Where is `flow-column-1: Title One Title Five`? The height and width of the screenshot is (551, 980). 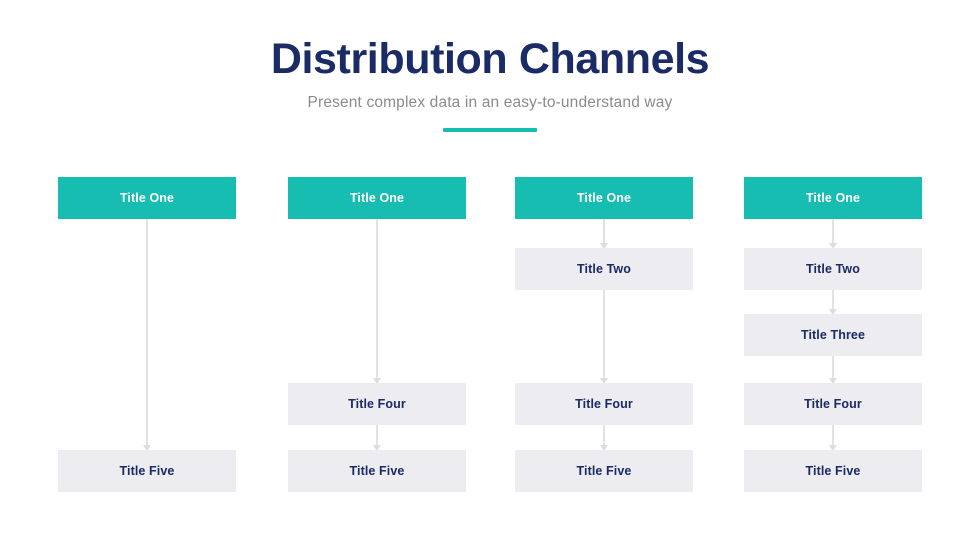 flow-column-1: Title One Title Five is located at coordinates (147, 335).